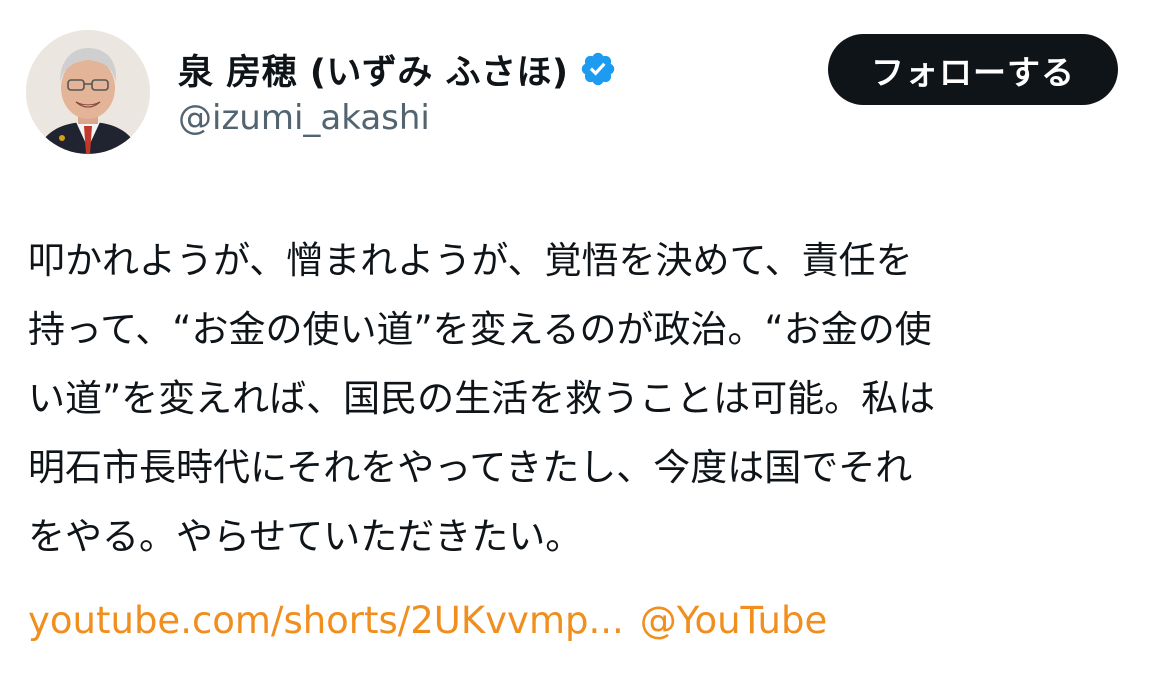  Describe the element at coordinates (470, 260) in the screenshot. I see `tweet-text-line: 叩かれようが、憎まれようが、覚悟を決めて、責任を` at that location.